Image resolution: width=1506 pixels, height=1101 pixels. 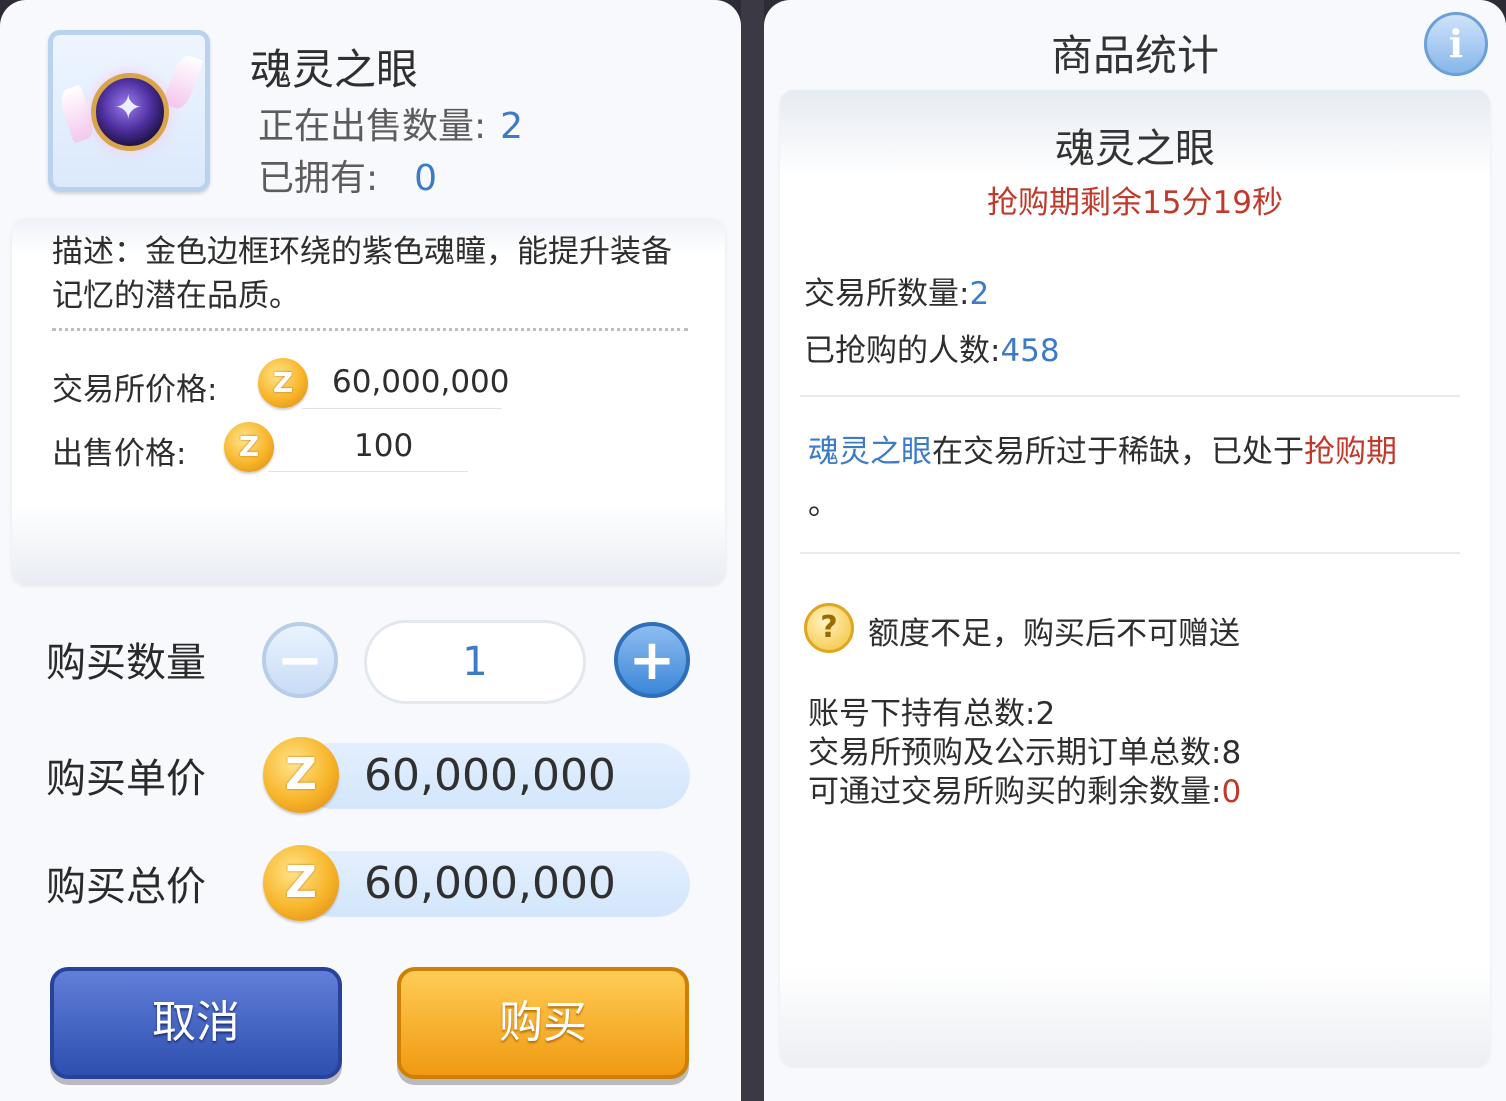 I want to click on exchange-price-value: 60,000,000, so click(x=421, y=382).